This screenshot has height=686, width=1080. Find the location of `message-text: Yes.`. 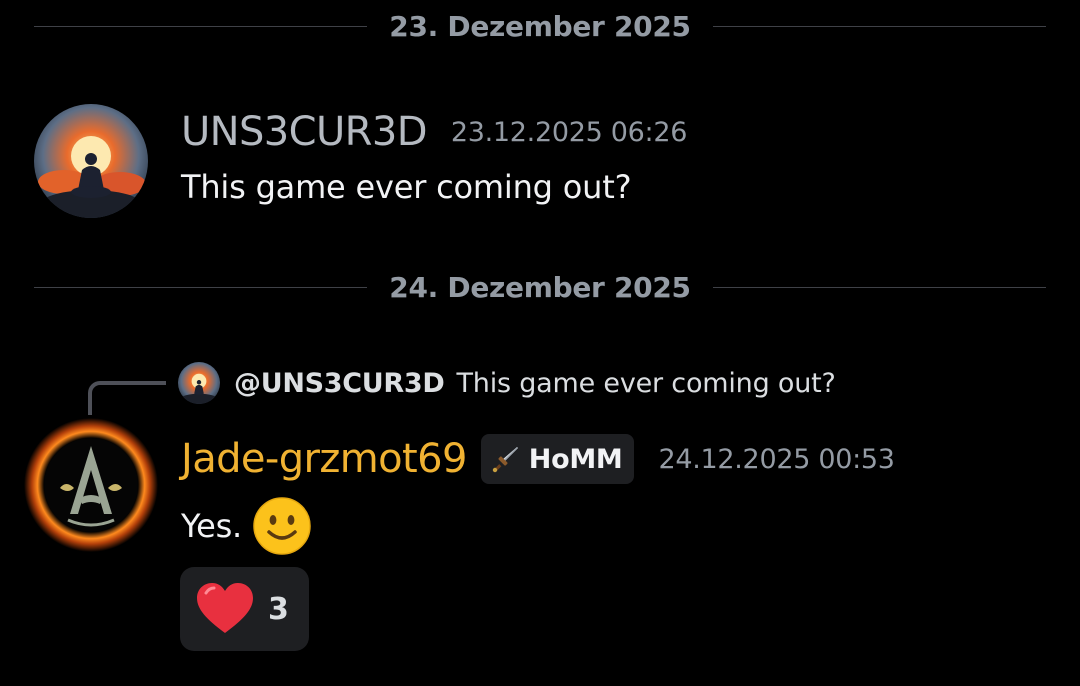

message-text: Yes. is located at coordinates (212, 526).